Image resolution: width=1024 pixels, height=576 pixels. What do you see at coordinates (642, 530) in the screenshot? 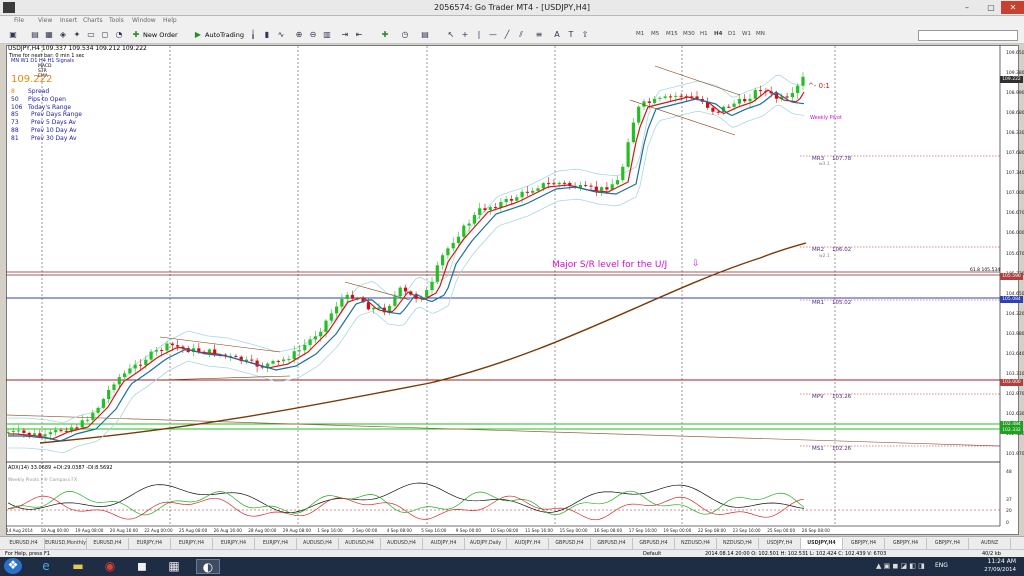
I see `x-tick-label: 17 Sep 16:00` at bounding box center [642, 530].